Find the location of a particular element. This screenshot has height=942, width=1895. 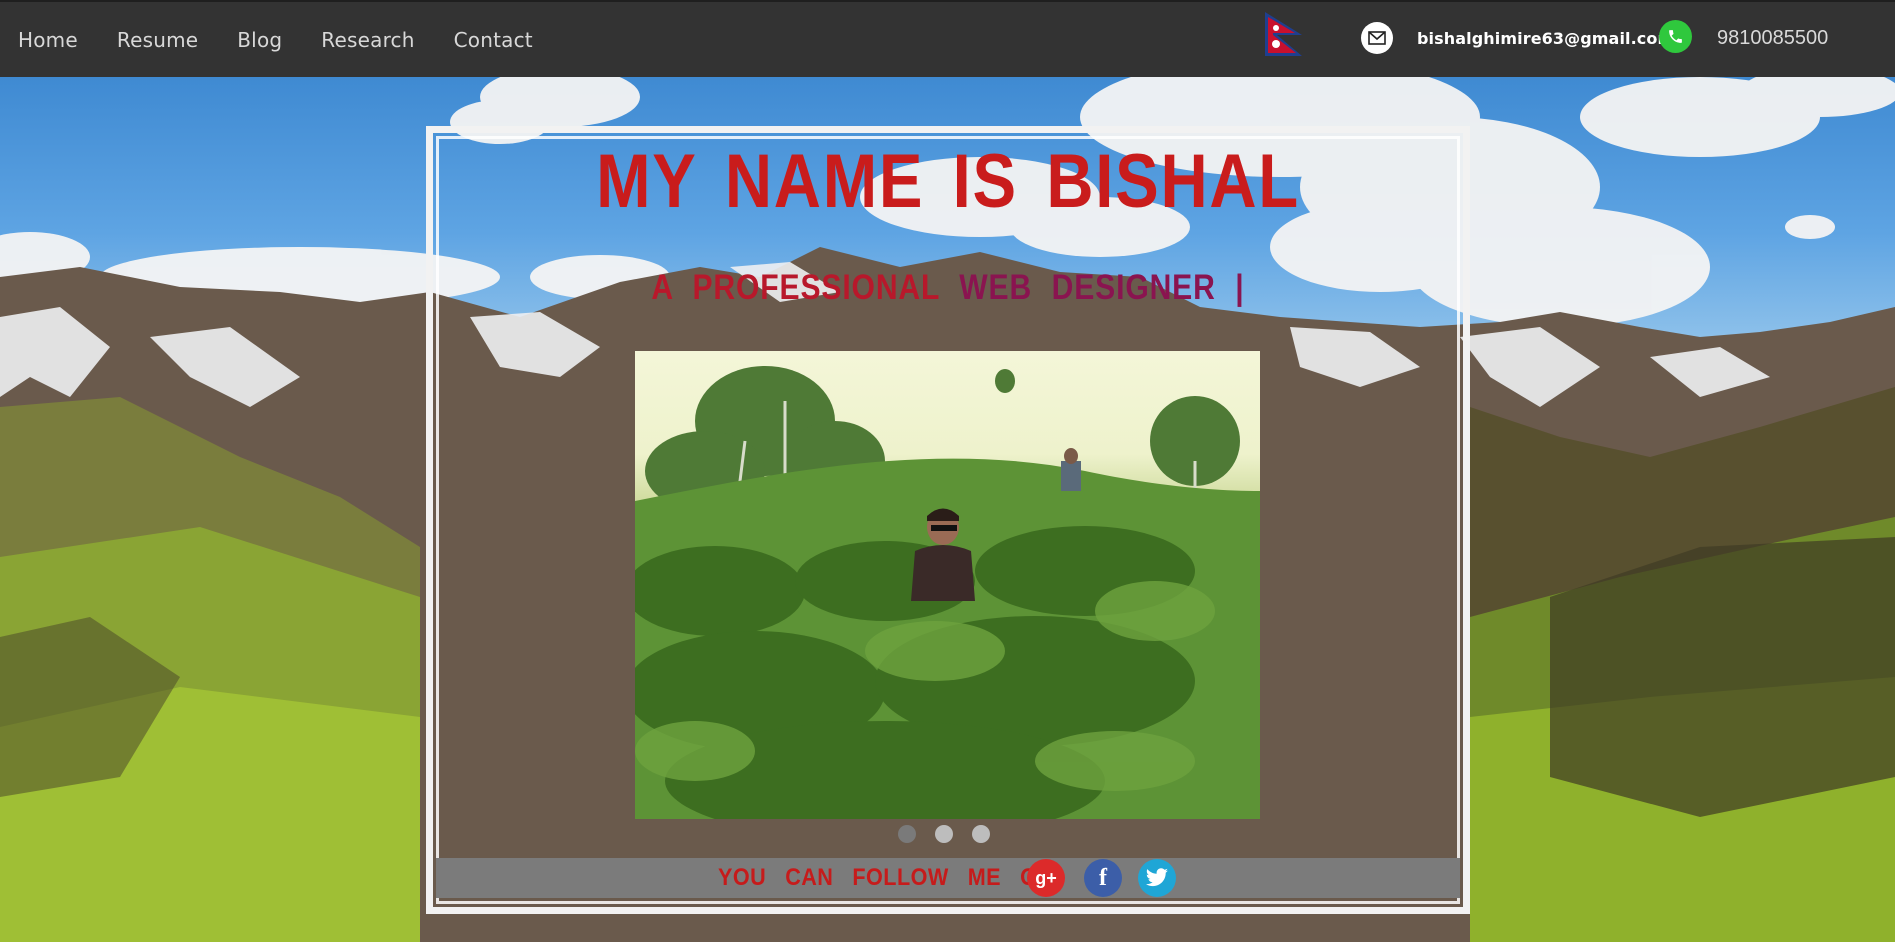

main-nav: Home Resume Blog Research Contact is located at coordinates (295, 40).